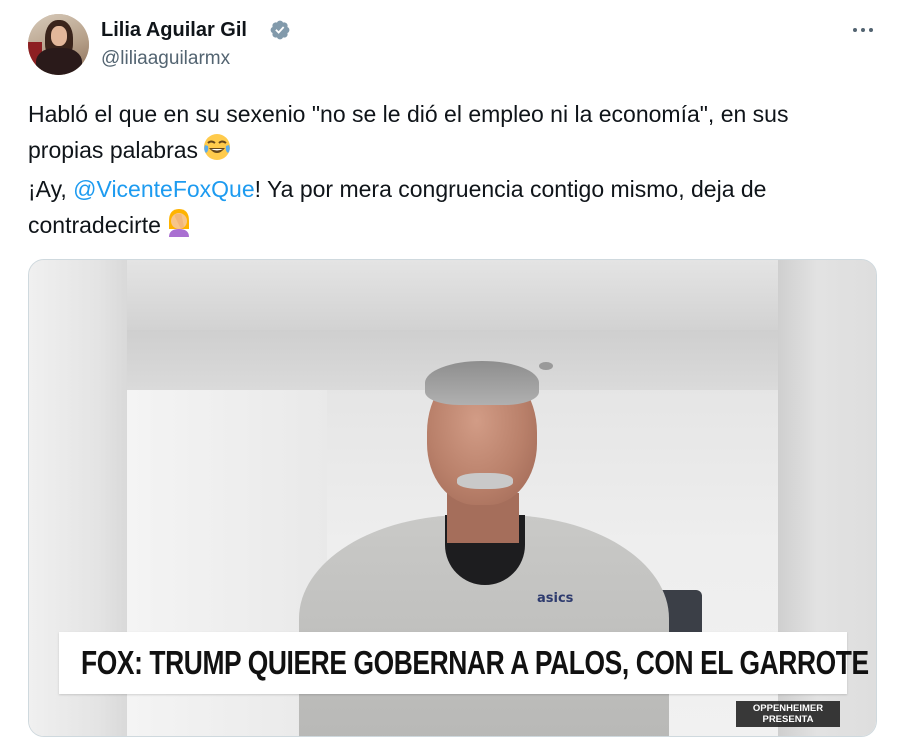  Describe the element at coordinates (453, 45) in the screenshot. I see `tweet-header: Lilia Aguilar Gil @liliaaguilarmx` at that location.